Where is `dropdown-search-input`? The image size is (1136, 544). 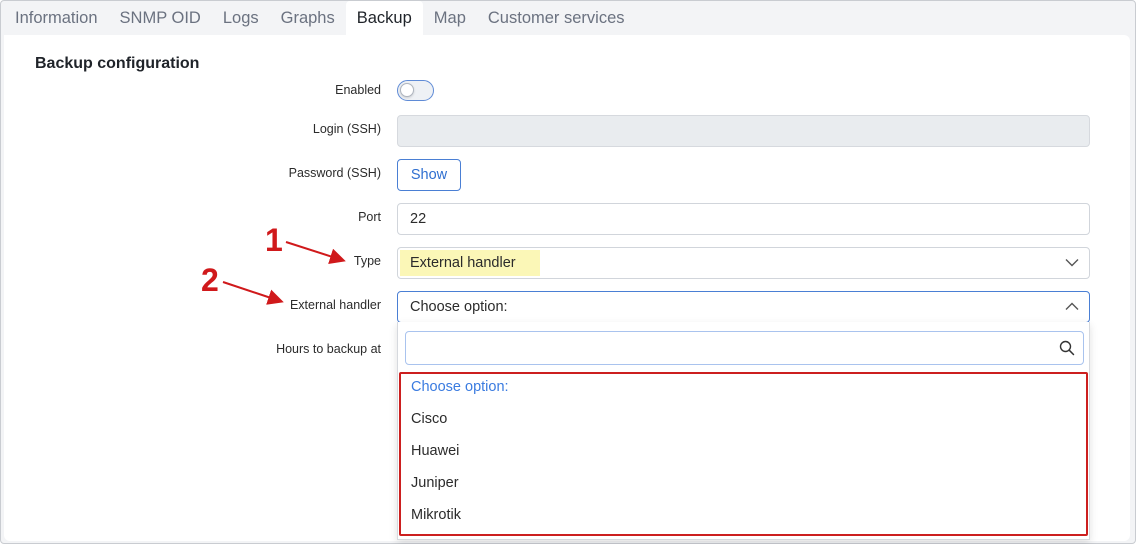 dropdown-search-input is located at coordinates (744, 348).